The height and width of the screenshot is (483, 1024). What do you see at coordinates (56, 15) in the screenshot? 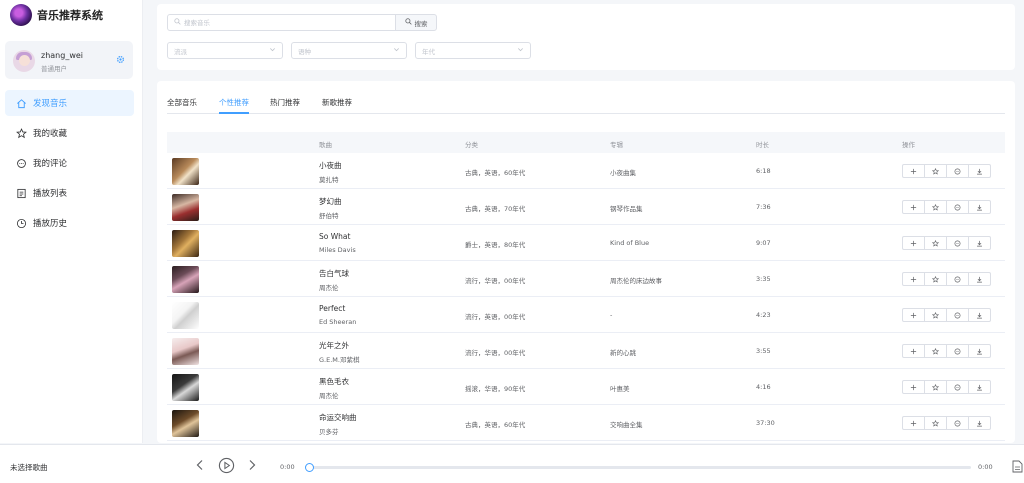
I see `brand: 音乐推荐系统` at bounding box center [56, 15].